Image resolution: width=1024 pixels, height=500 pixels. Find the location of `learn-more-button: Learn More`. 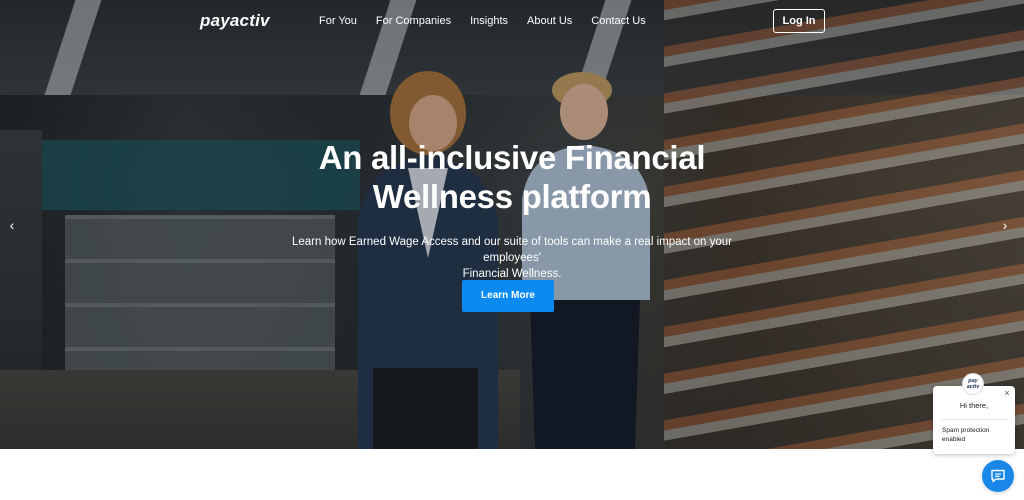

learn-more-button: Learn More is located at coordinates (508, 296).